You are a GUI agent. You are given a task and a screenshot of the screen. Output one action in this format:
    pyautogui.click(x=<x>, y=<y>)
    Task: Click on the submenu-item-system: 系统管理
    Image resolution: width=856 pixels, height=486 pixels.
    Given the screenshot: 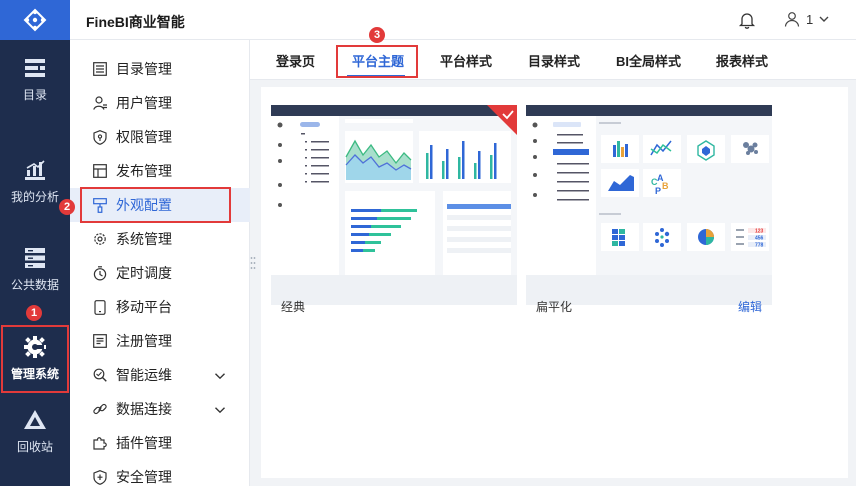 What is the action you would take?
    pyautogui.click(x=160, y=239)
    